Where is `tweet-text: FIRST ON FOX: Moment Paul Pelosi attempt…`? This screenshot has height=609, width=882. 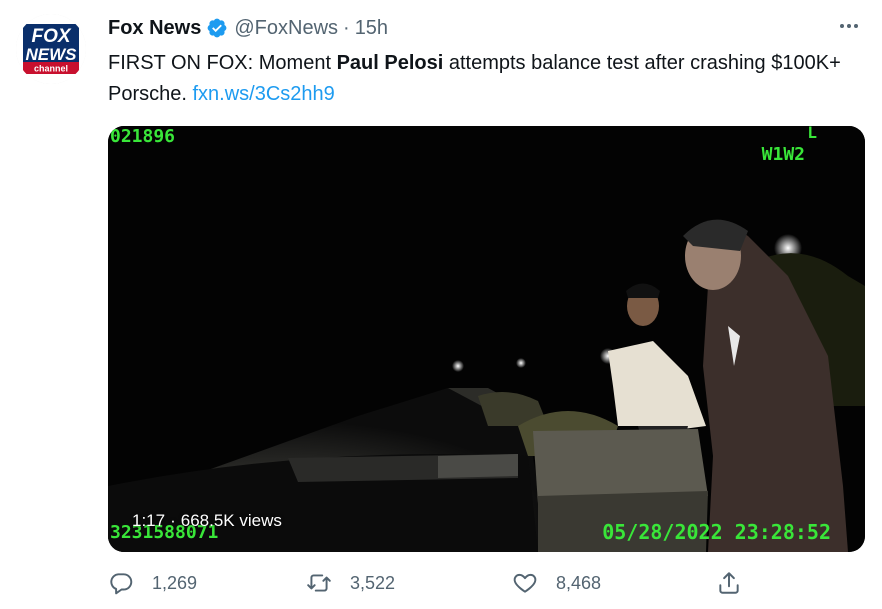
tweet-text: FIRST ON FOX: Moment Paul Pelosi attempt… is located at coordinates (488, 79).